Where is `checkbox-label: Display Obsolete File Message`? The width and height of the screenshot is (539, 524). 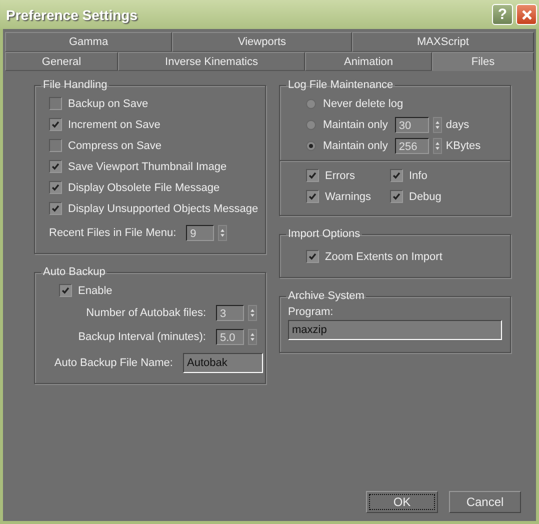
checkbox-label: Display Obsolete File Message is located at coordinates (144, 188).